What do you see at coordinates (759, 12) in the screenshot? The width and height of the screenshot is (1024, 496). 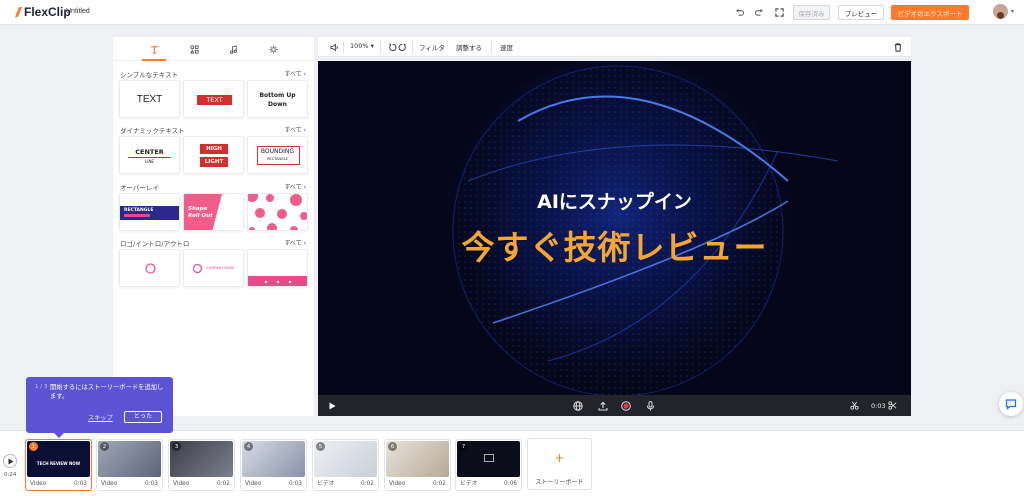 I see `redo-icon` at bounding box center [759, 12].